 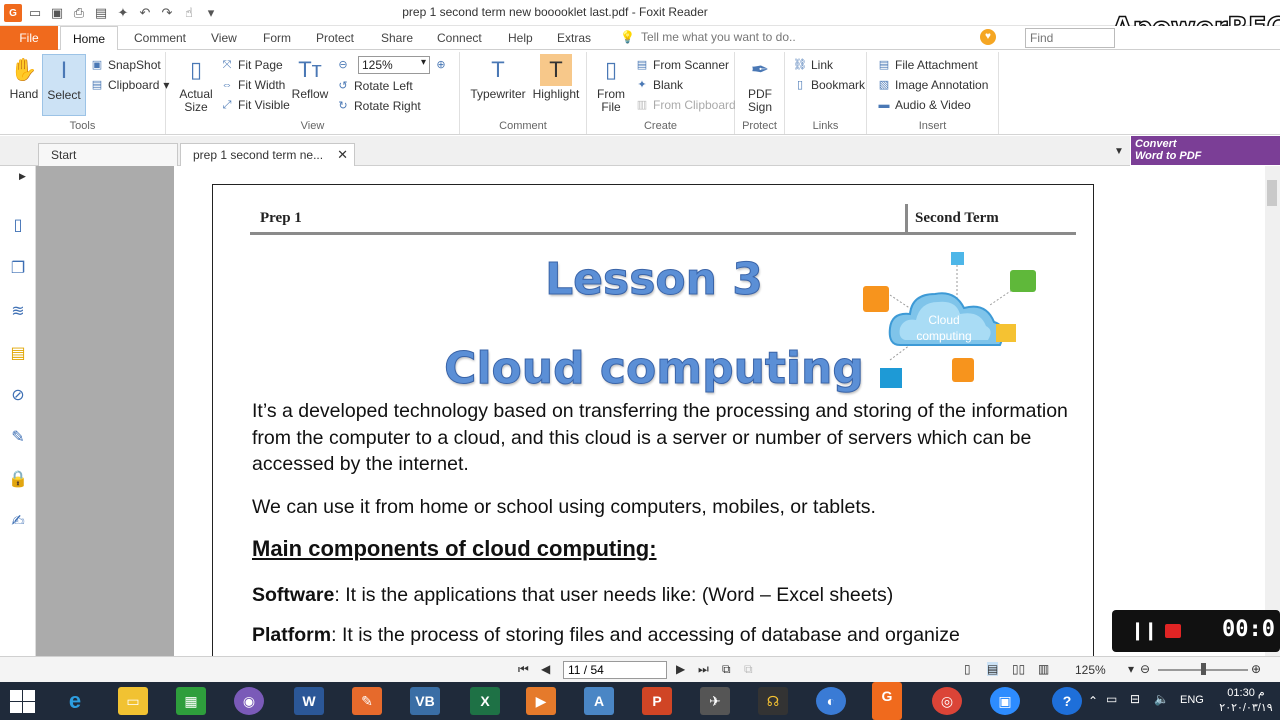 I want to click on actual-size-button: ▯ Actual Size, so click(x=196, y=85).